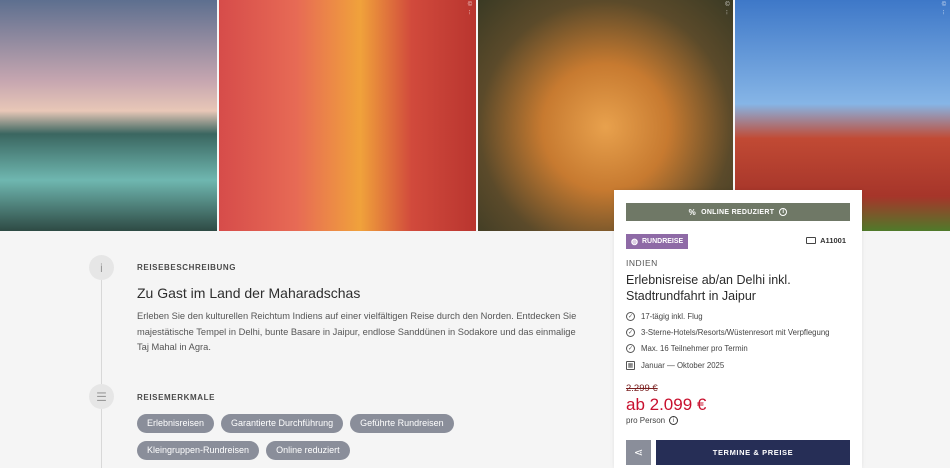  Describe the element at coordinates (672, 316) in the screenshot. I see `feature-text: 17-tägig inkl. Flug` at that location.